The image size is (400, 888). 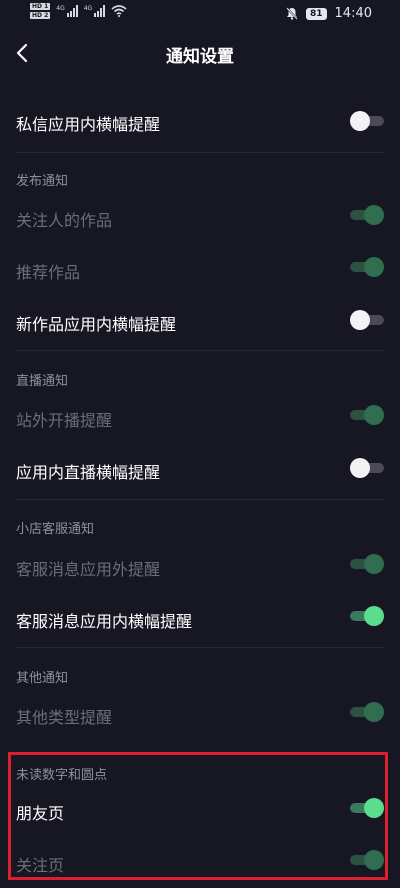 I want to click on setting-label: 私信应用内横幅提醒, so click(x=88, y=124).